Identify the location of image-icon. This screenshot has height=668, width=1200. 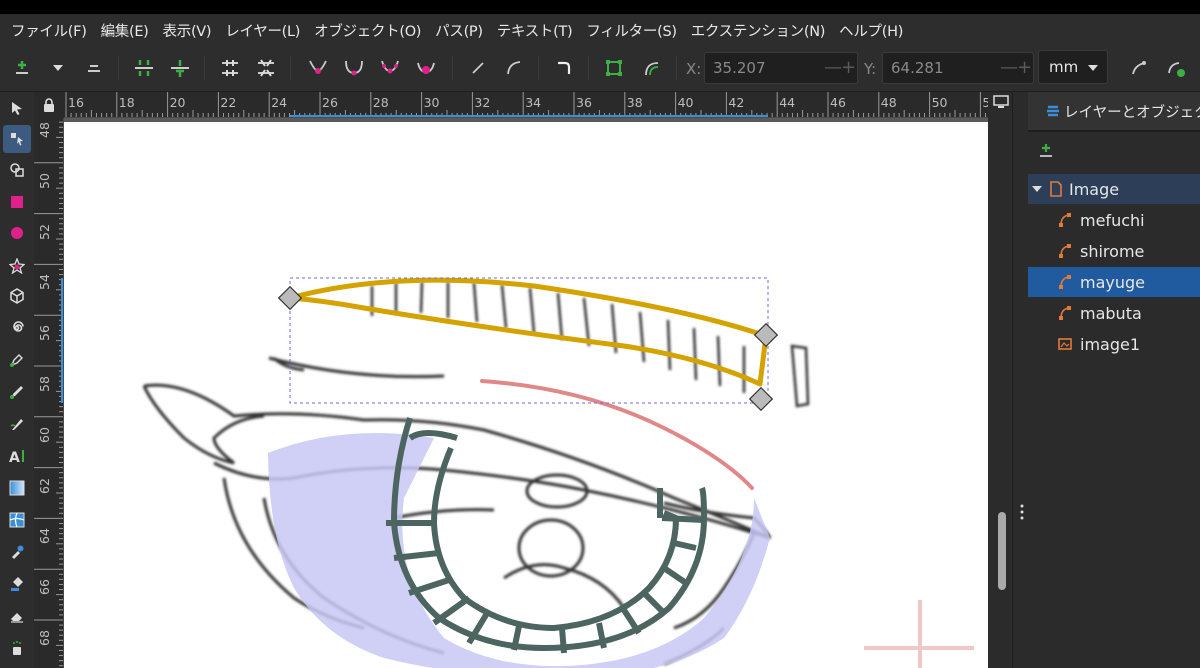
(1065, 344).